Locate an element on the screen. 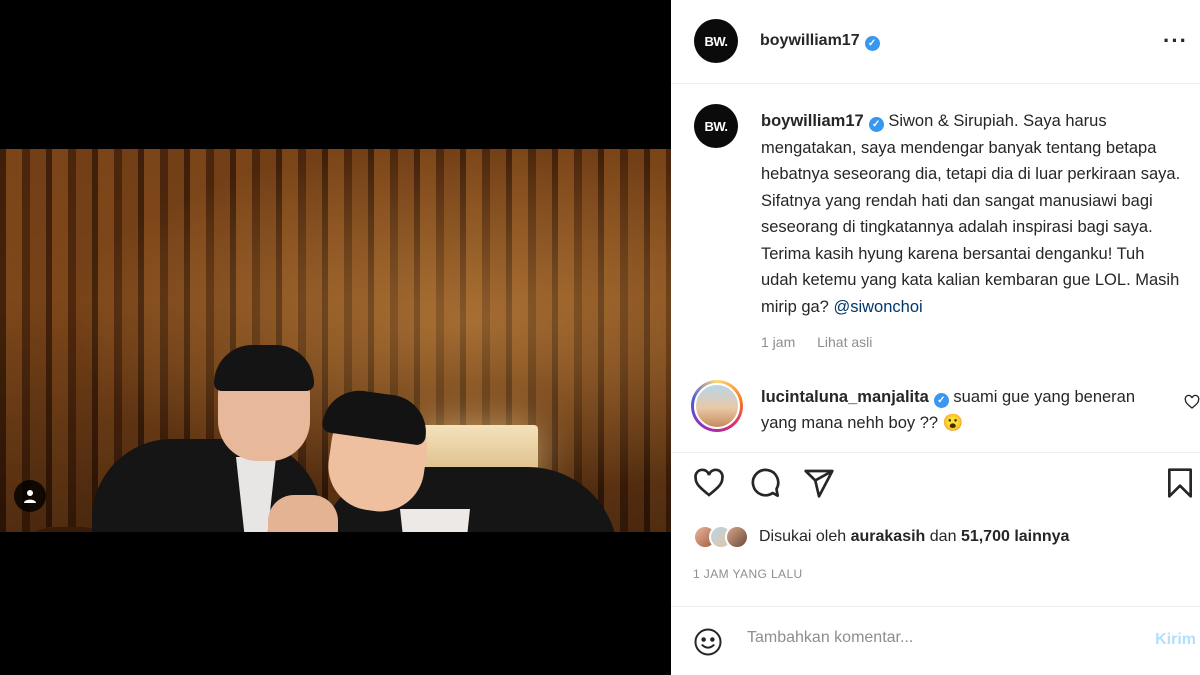 This screenshot has width=1200, height=675. comment-icon is located at coordinates (765, 483).